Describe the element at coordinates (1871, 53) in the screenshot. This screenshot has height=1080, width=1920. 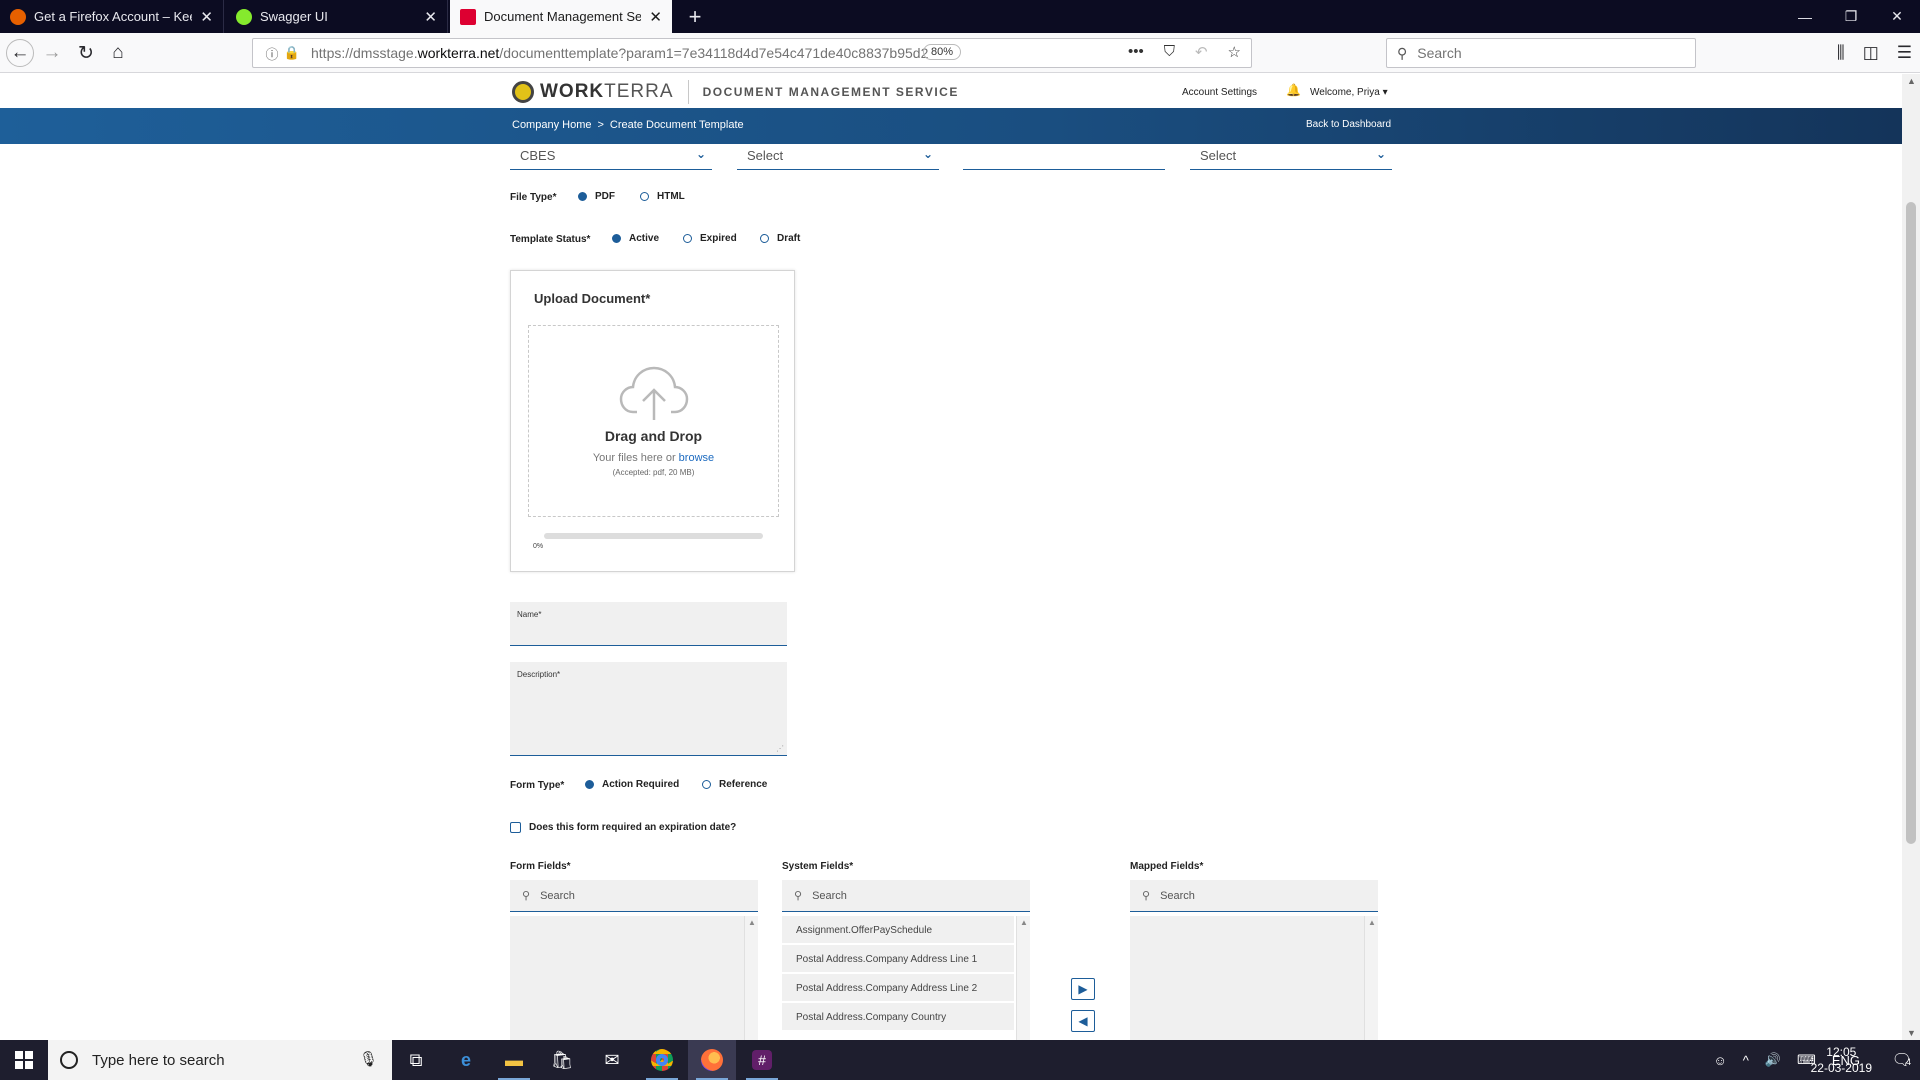
I see `sidebar-icon: ◫` at that location.